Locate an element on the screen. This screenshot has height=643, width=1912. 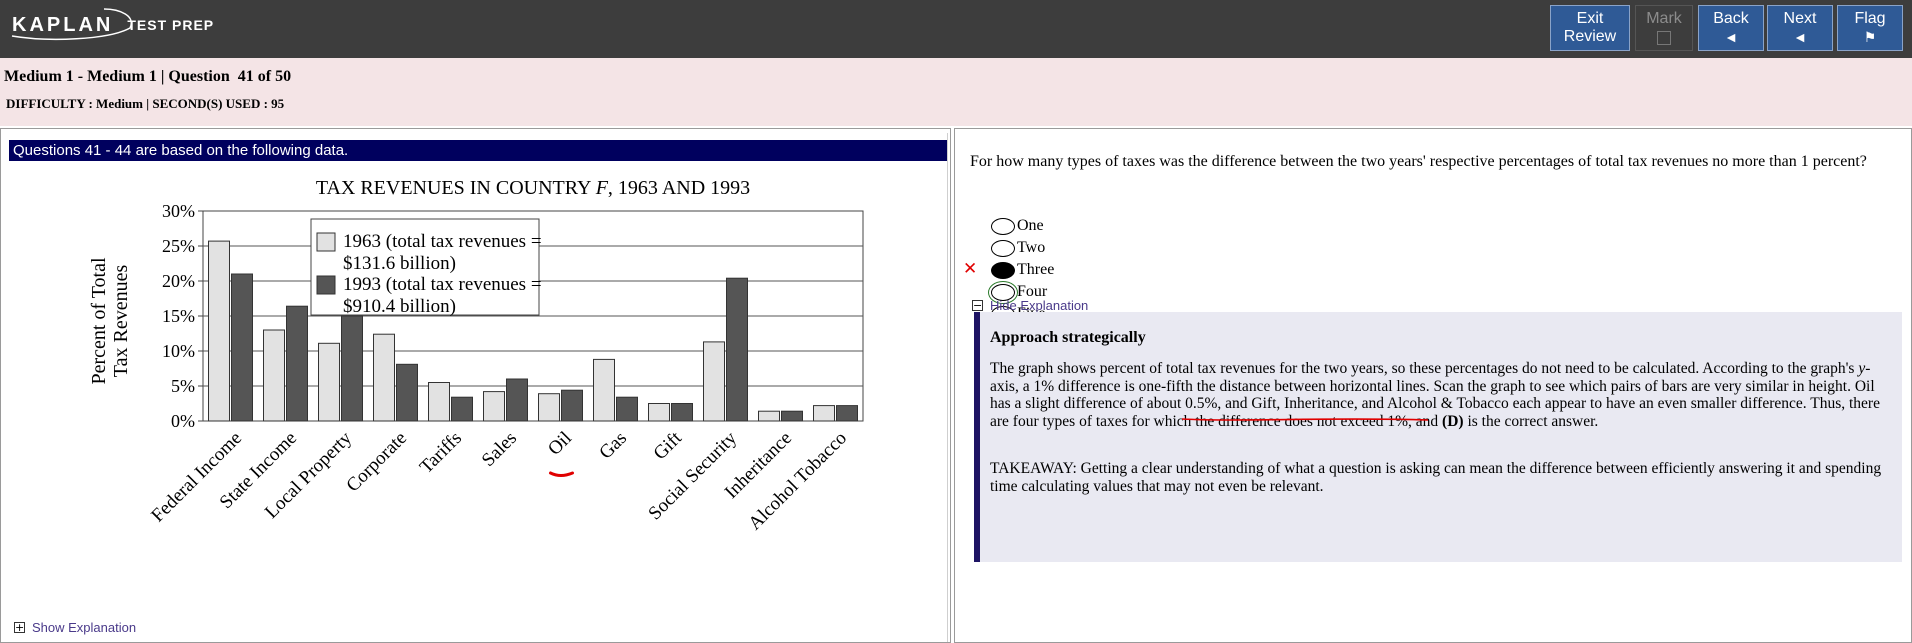
legend-label-line1: 1963 (total tax revenues = is located at coordinates (442, 241).